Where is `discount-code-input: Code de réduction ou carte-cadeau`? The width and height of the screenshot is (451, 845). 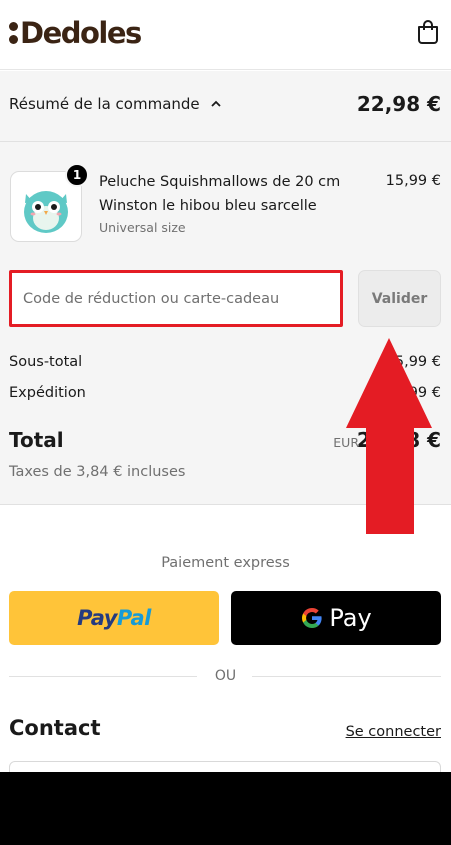
discount-code-input: Code de réduction ou carte-cadeau is located at coordinates (176, 298).